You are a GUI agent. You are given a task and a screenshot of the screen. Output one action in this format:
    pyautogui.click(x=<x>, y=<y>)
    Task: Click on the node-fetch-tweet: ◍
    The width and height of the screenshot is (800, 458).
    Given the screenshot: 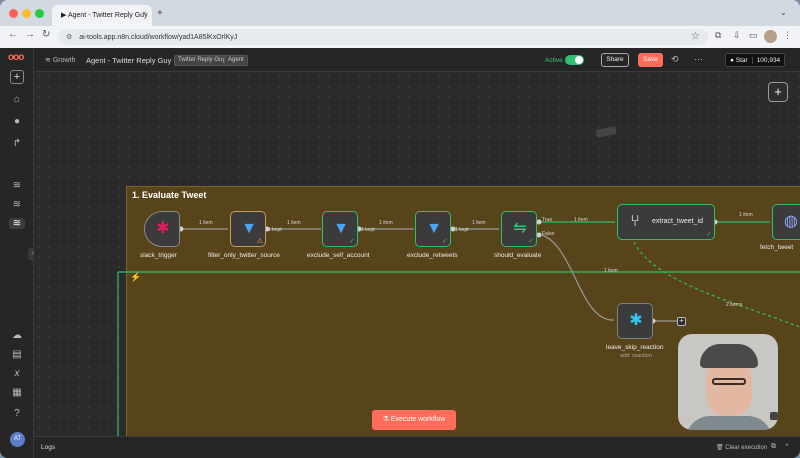 What is the action you would take?
    pyautogui.click(x=786, y=222)
    